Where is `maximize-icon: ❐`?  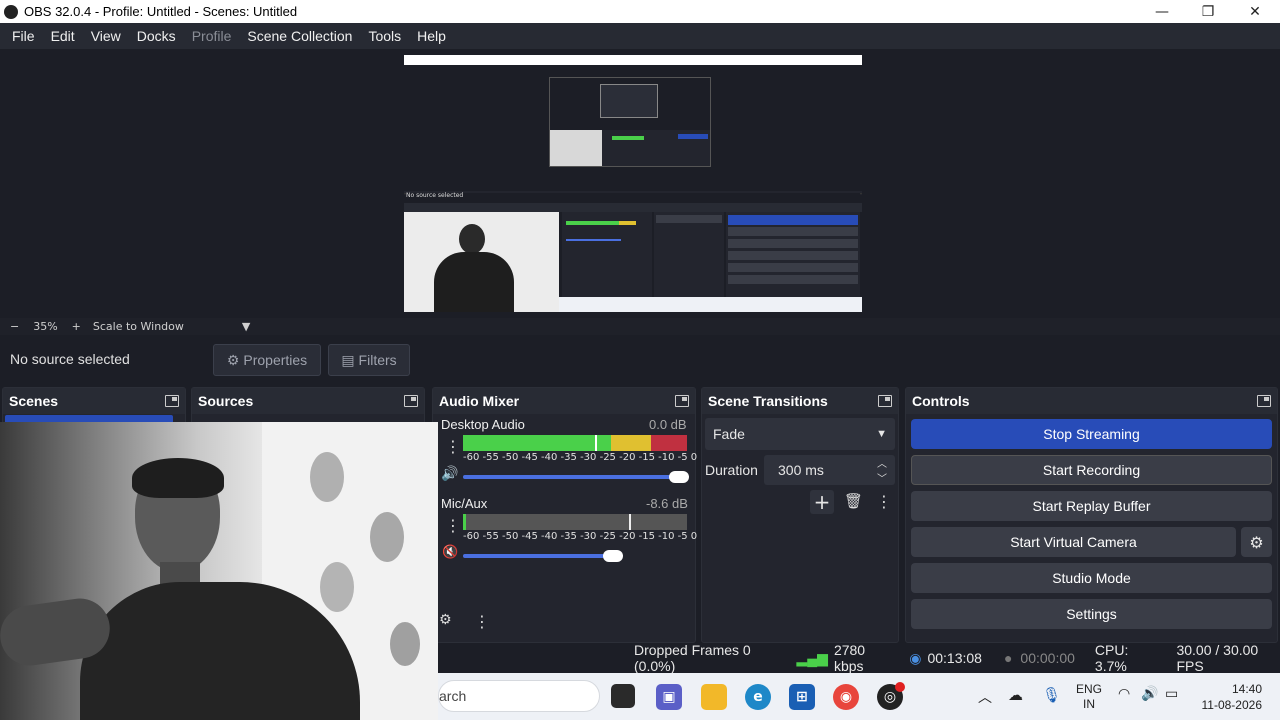
maximize-icon: ❐ is located at coordinates (1208, 11).